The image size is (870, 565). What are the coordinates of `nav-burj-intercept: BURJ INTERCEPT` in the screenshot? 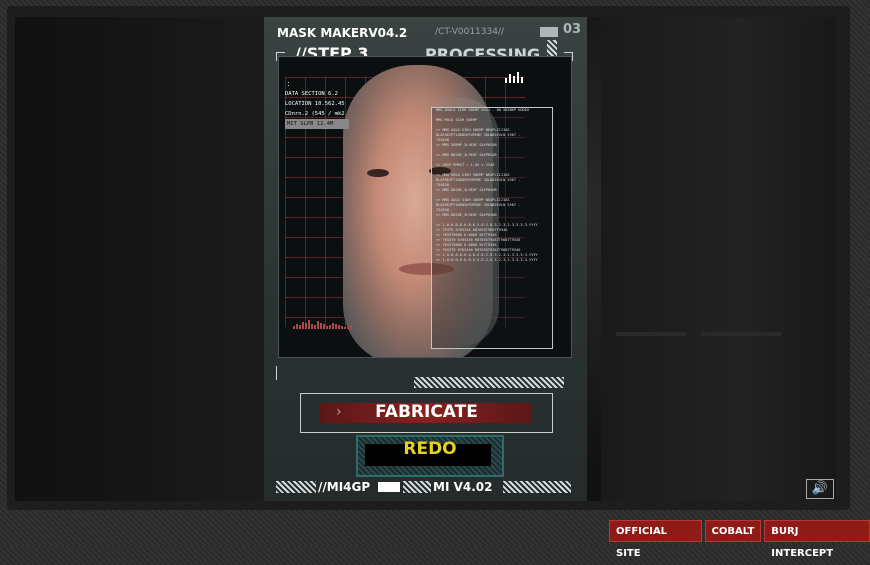 It's located at (817, 539).